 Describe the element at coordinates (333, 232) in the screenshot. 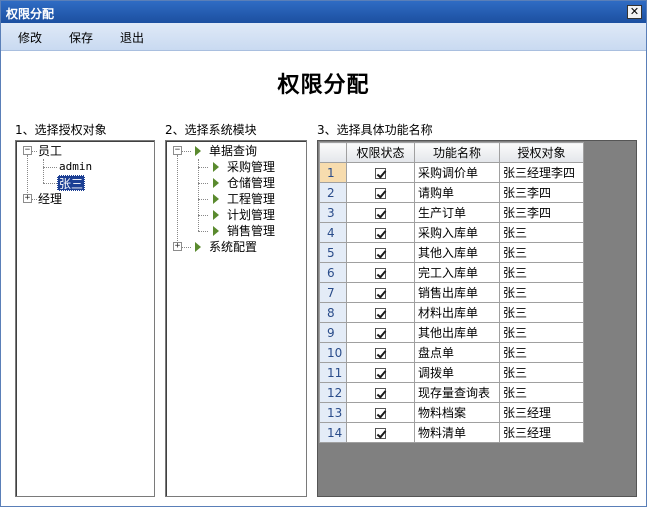

I see `row-number: 4` at that location.